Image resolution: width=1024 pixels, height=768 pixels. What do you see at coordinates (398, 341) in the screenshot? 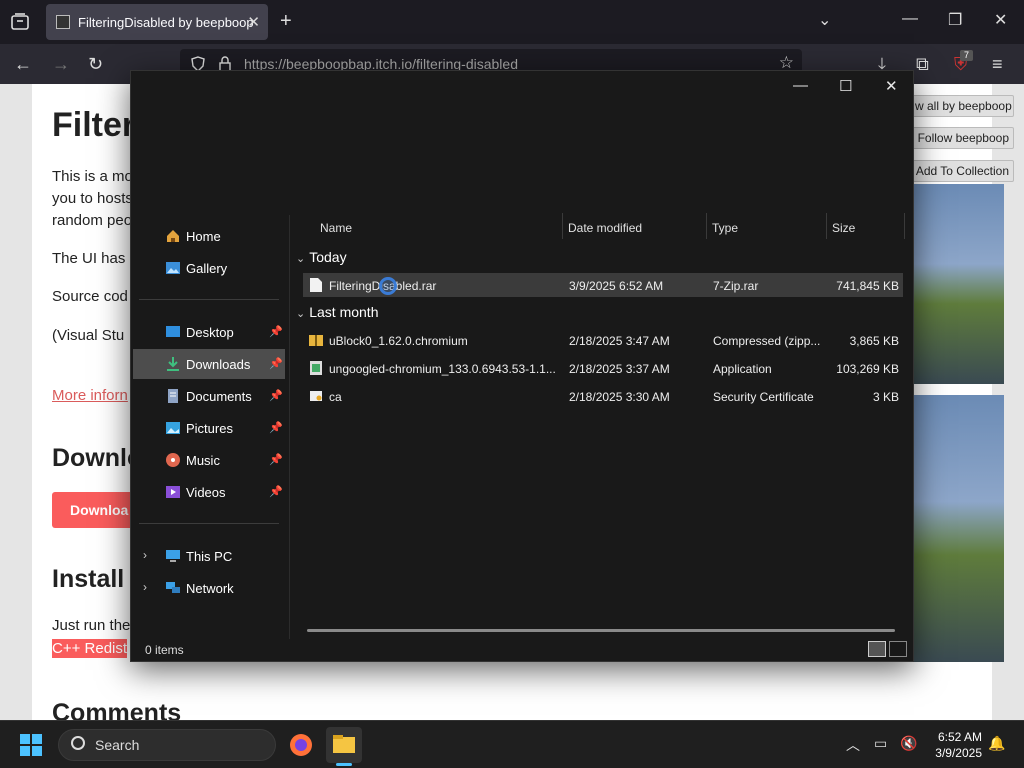
I see `file-name: uBlock0_1.62.0.chromium` at bounding box center [398, 341].